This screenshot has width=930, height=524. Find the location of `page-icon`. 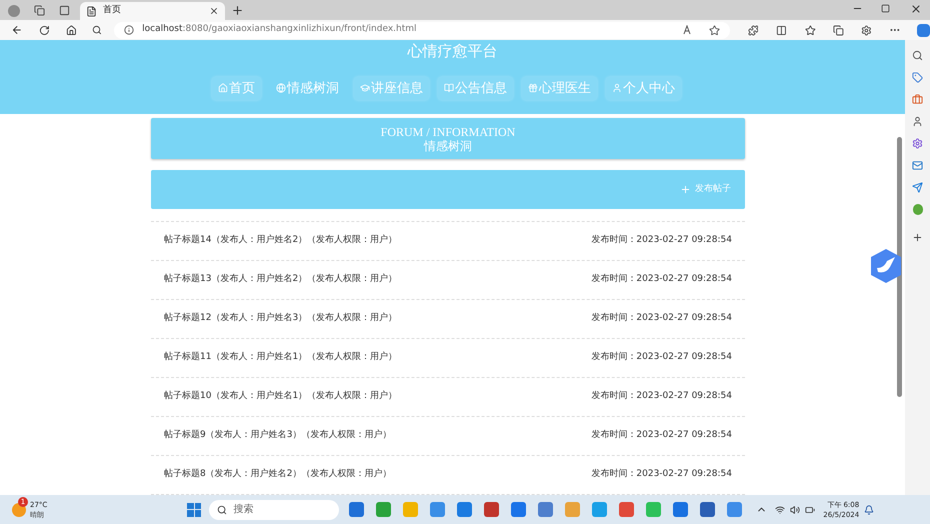

page-icon is located at coordinates (91, 11).